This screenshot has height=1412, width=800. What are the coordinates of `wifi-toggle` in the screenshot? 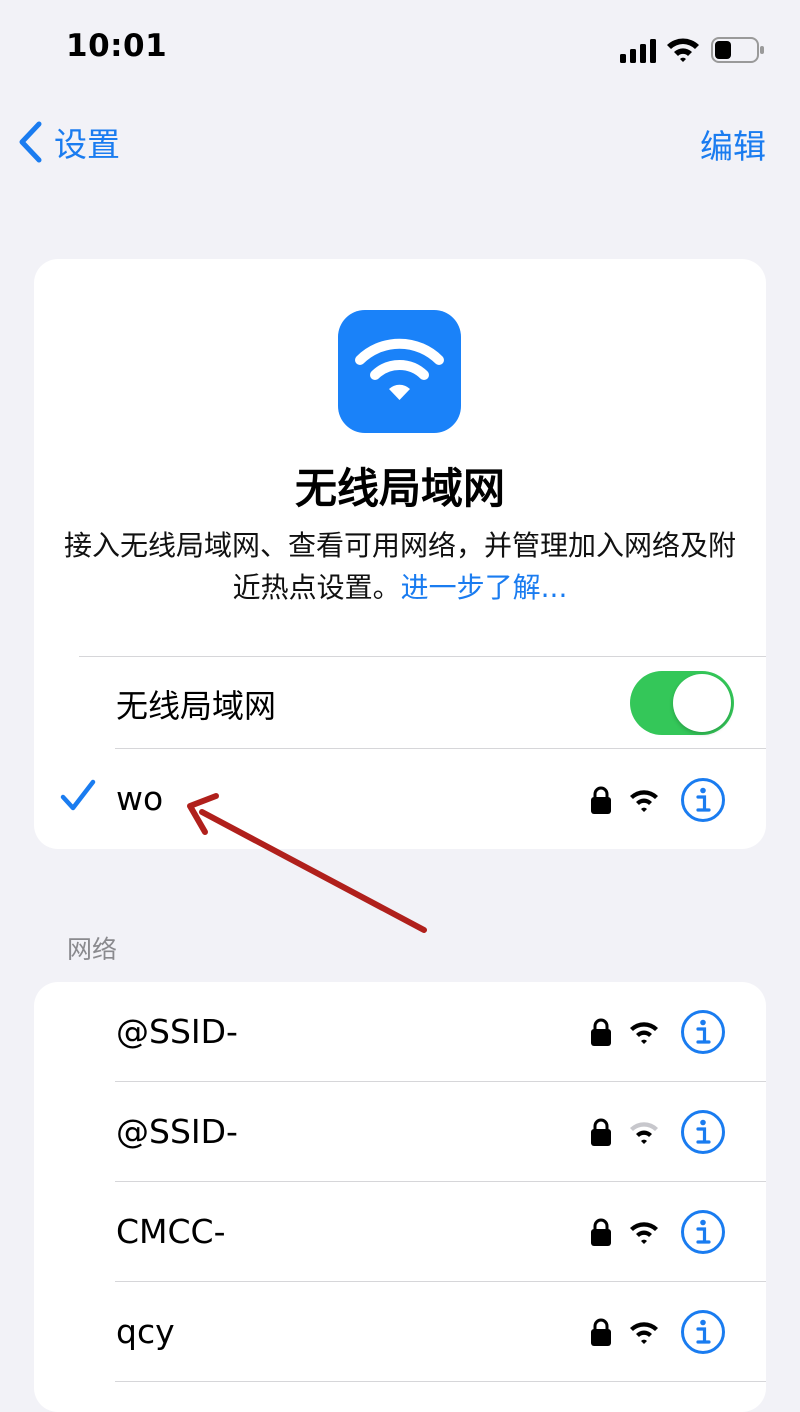 It's located at (682, 703).